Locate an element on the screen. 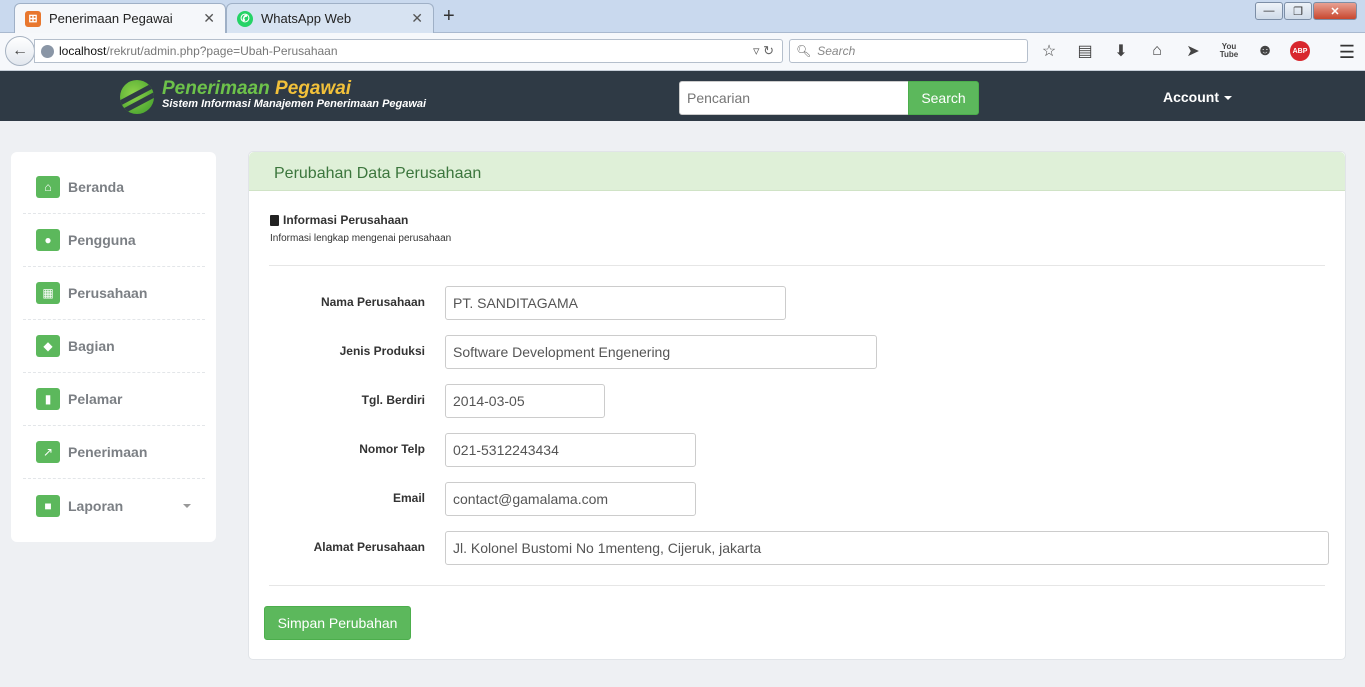 The image size is (1365, 687). adblock-icon: ABP is located at coordinates (1300, 51).